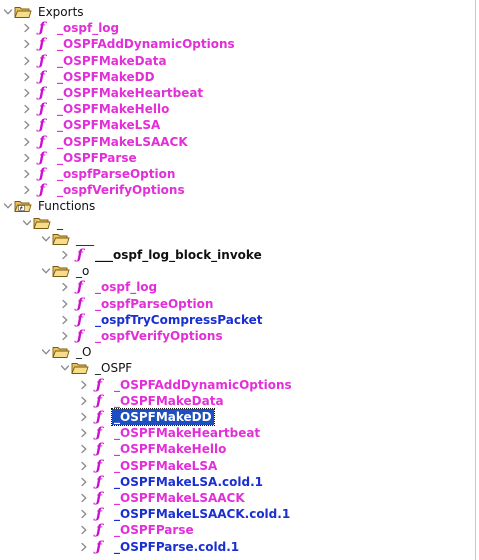 The image size is (479, 560). I want to click on tree-folder-row: Functions, so click(237, 206).